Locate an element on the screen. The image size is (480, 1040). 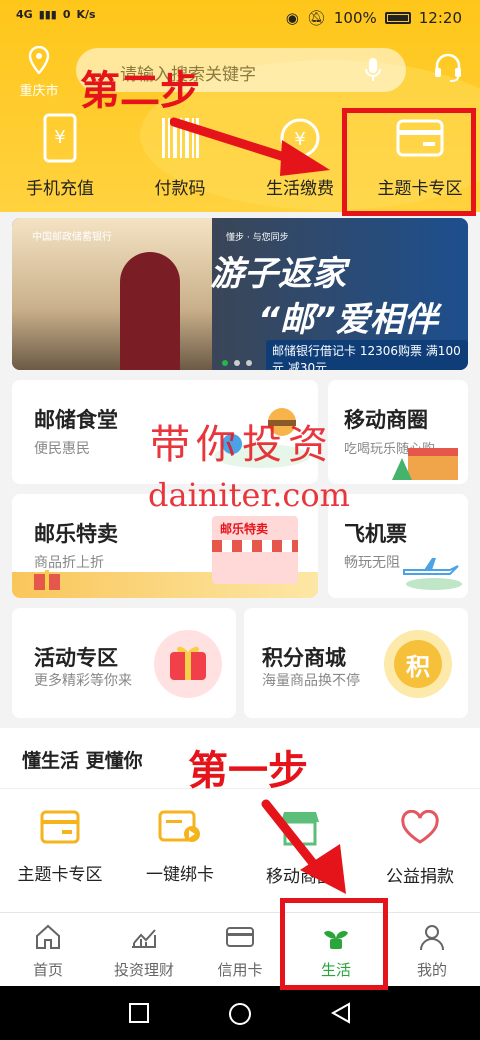
watermark-line2: dainiter.com is located at coordinates (249, 495).